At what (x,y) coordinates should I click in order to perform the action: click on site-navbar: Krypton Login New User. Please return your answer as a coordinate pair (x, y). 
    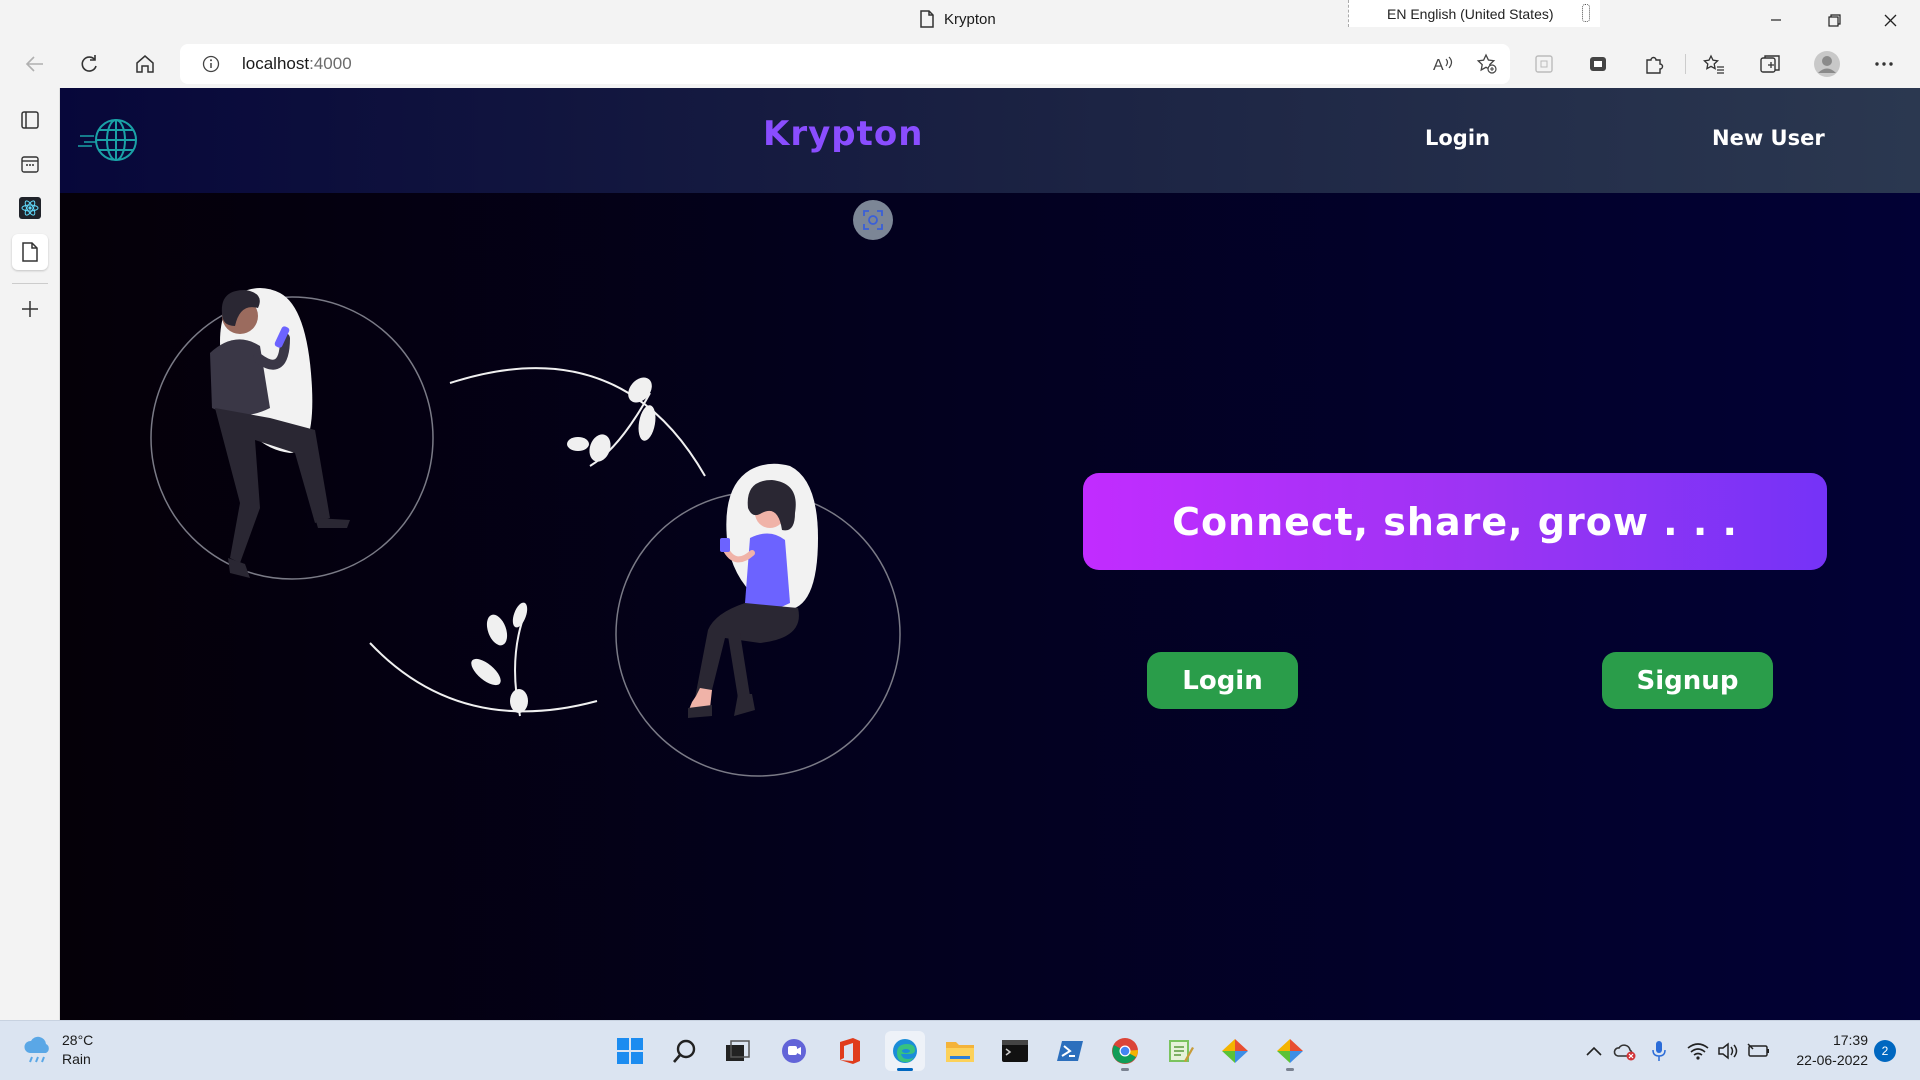
    Looking at the image, I should click on (990, 140).